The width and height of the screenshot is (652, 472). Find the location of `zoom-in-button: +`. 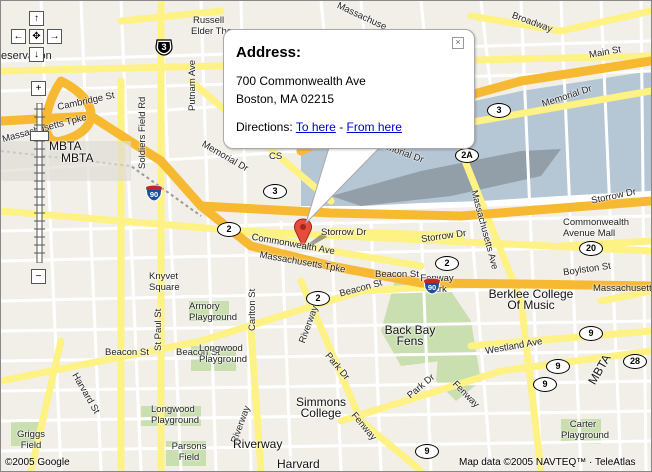

zoom-in-button: + is located at coordinates (38, 88).